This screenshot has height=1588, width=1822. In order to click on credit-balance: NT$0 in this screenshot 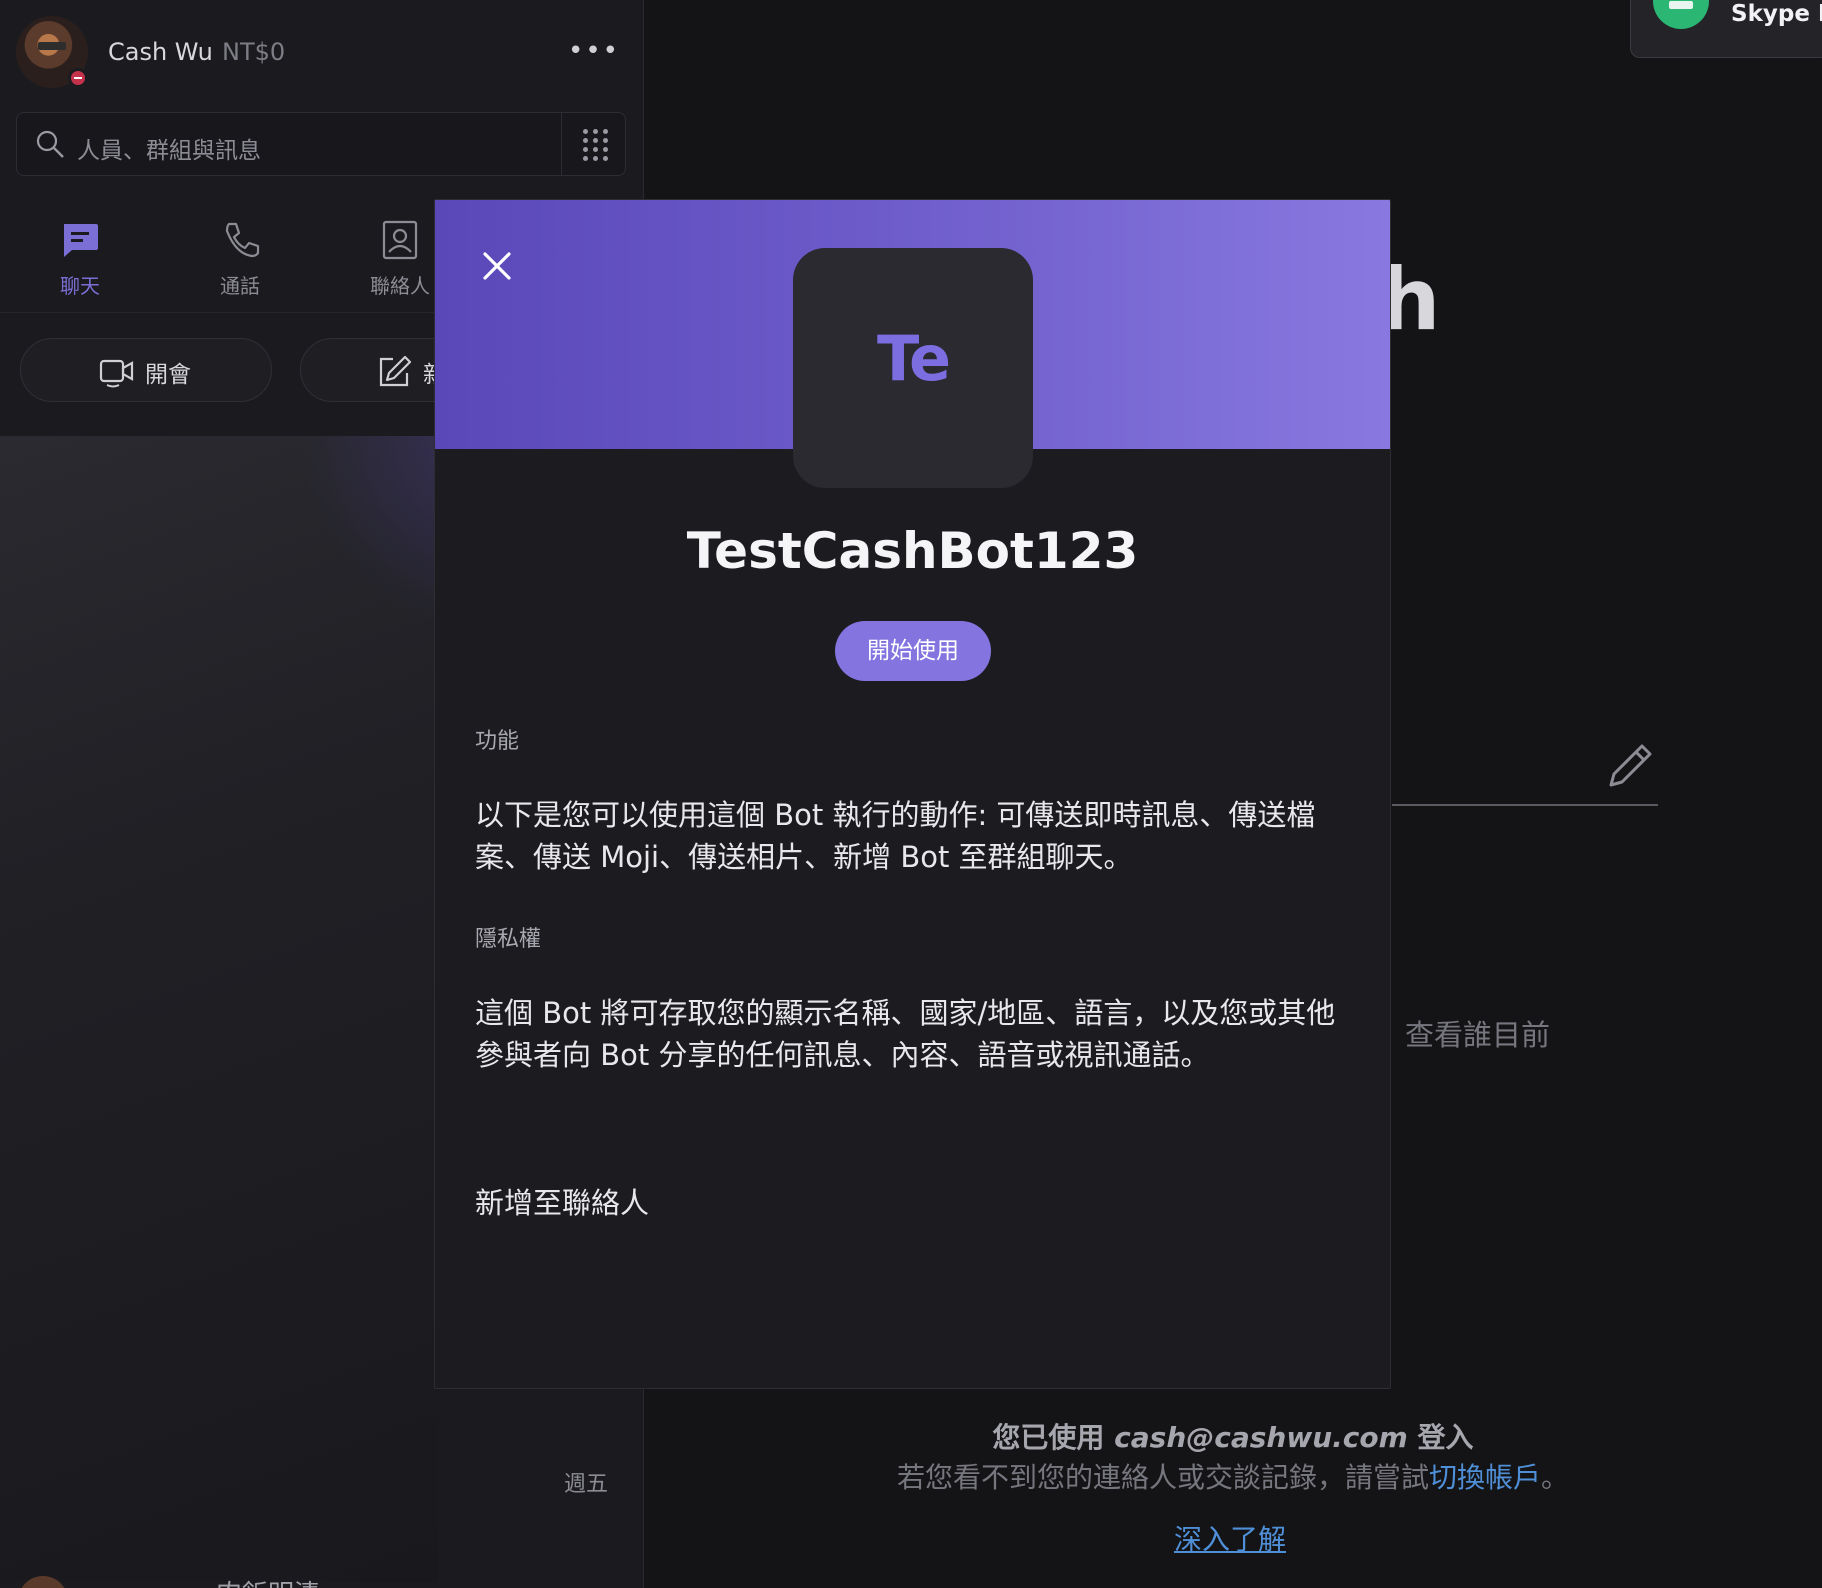, I will do `click(253, 52)`.